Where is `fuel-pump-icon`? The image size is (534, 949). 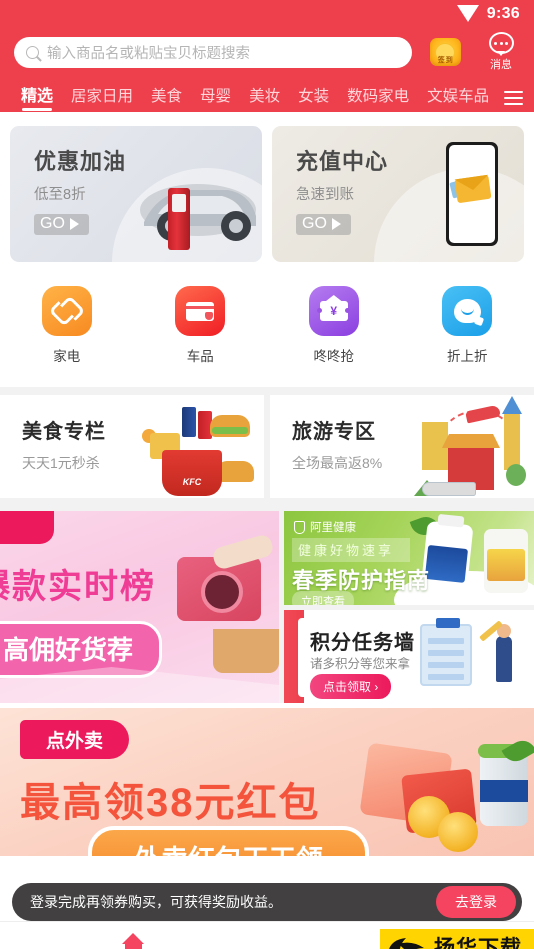
fuel-pump-icon is located at coordinates (179, 219).